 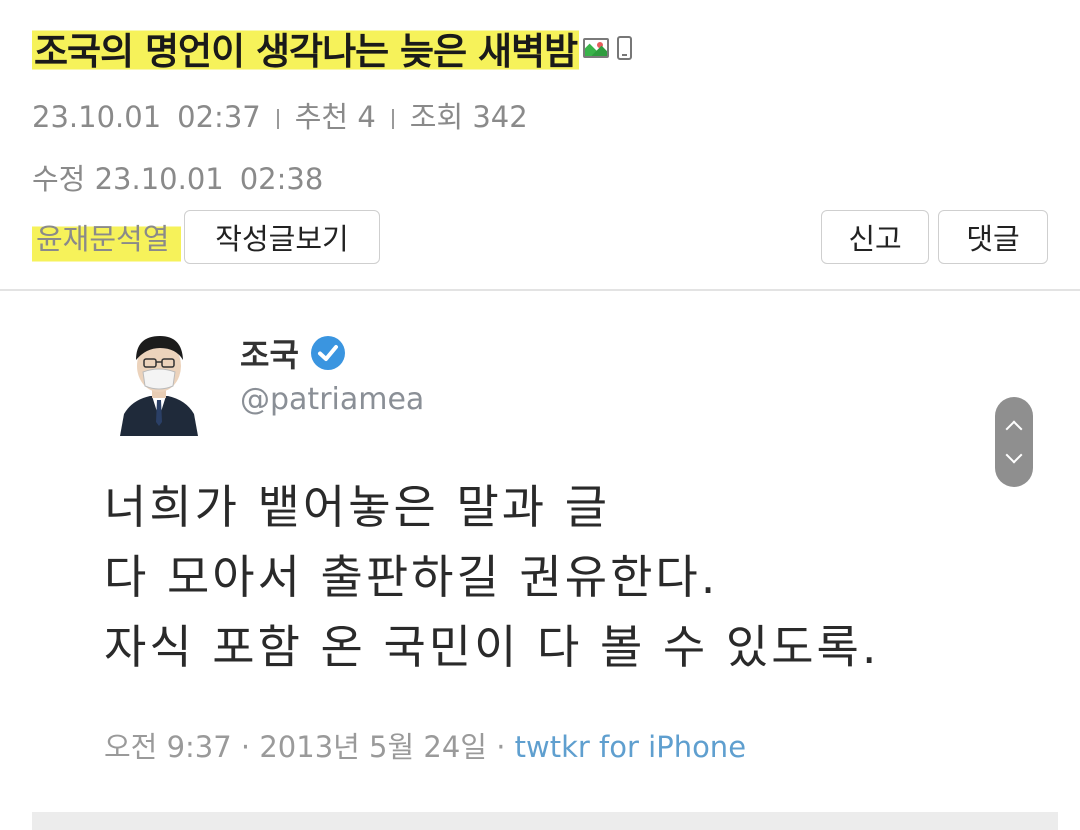 What do you see at coordinates (1014, 442) in the screenshot?
I see `page-scroll-control` at bounding box center [1014, 442].